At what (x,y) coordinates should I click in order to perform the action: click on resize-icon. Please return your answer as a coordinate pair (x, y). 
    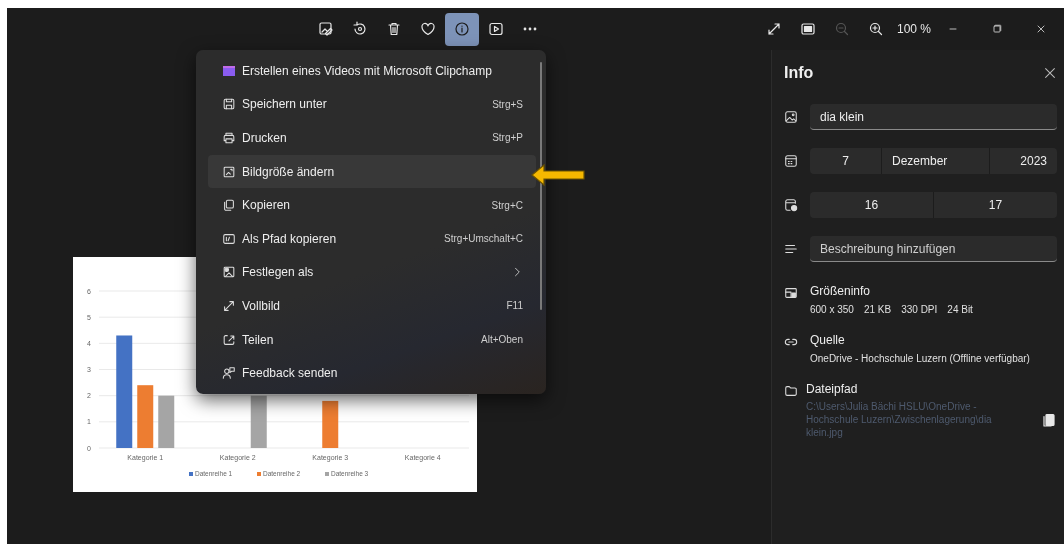
    Looking at the image, I should click on (229, 171).